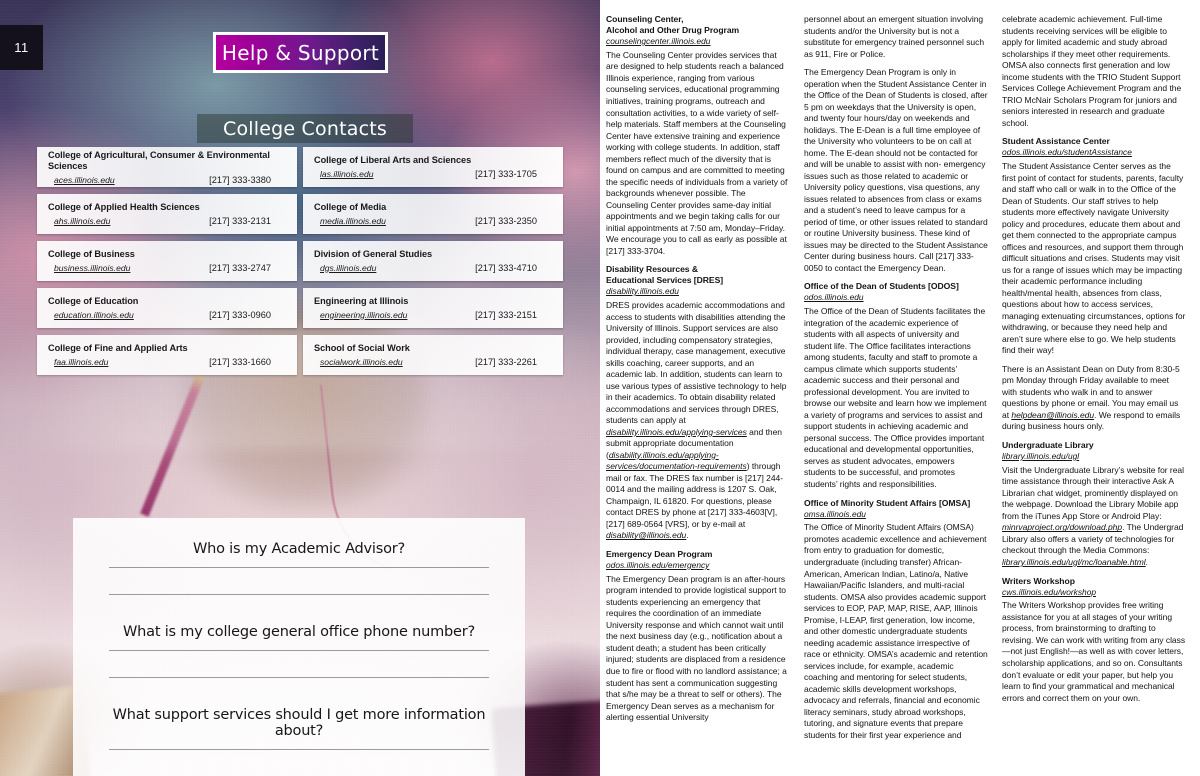  I want to click on banner-title: Help & Support, so click(300, 52).